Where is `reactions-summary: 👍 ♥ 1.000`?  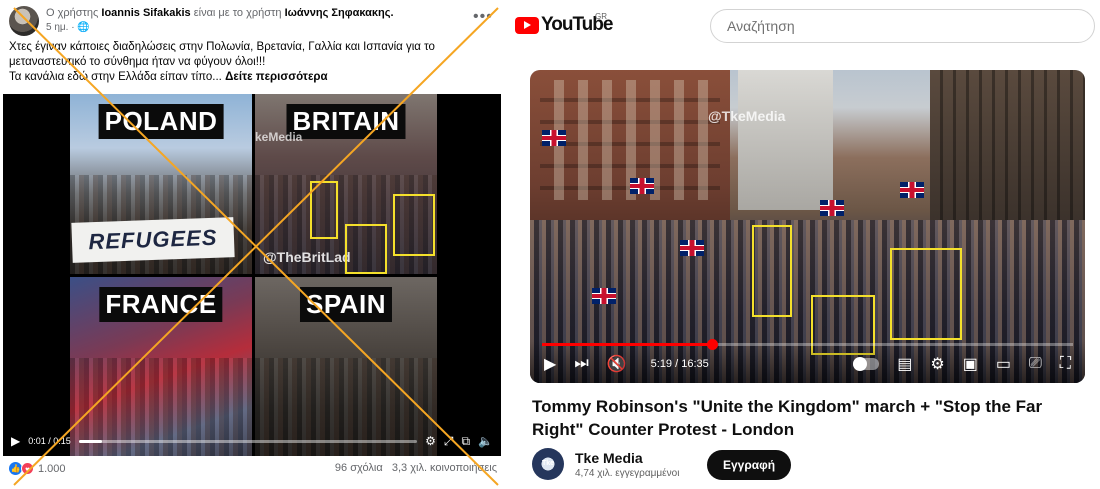
reactions-summary: 👍 ♥ 1.000 is located at coordinates (37, 468).